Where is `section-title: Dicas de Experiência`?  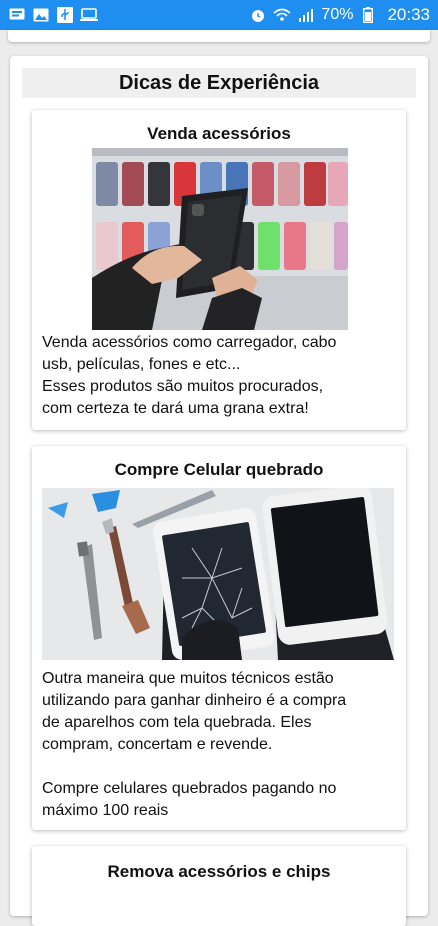 section-title: Dicas de Experiência is located at coordinates (219, 83).